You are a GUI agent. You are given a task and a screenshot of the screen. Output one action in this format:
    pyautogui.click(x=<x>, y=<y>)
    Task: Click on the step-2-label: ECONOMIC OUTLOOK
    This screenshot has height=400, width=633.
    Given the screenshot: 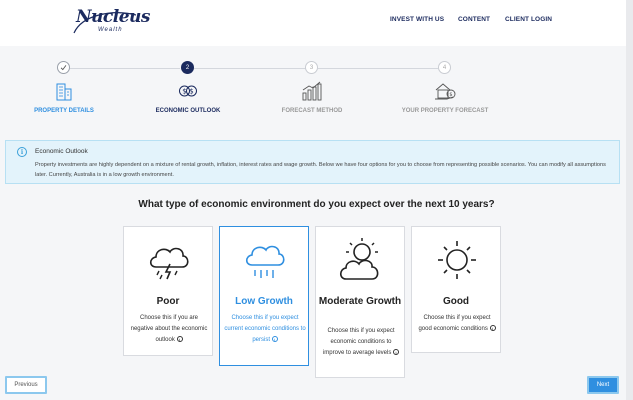 What is the action you would take?
    pyautogui.click(x=188, y=111)
    